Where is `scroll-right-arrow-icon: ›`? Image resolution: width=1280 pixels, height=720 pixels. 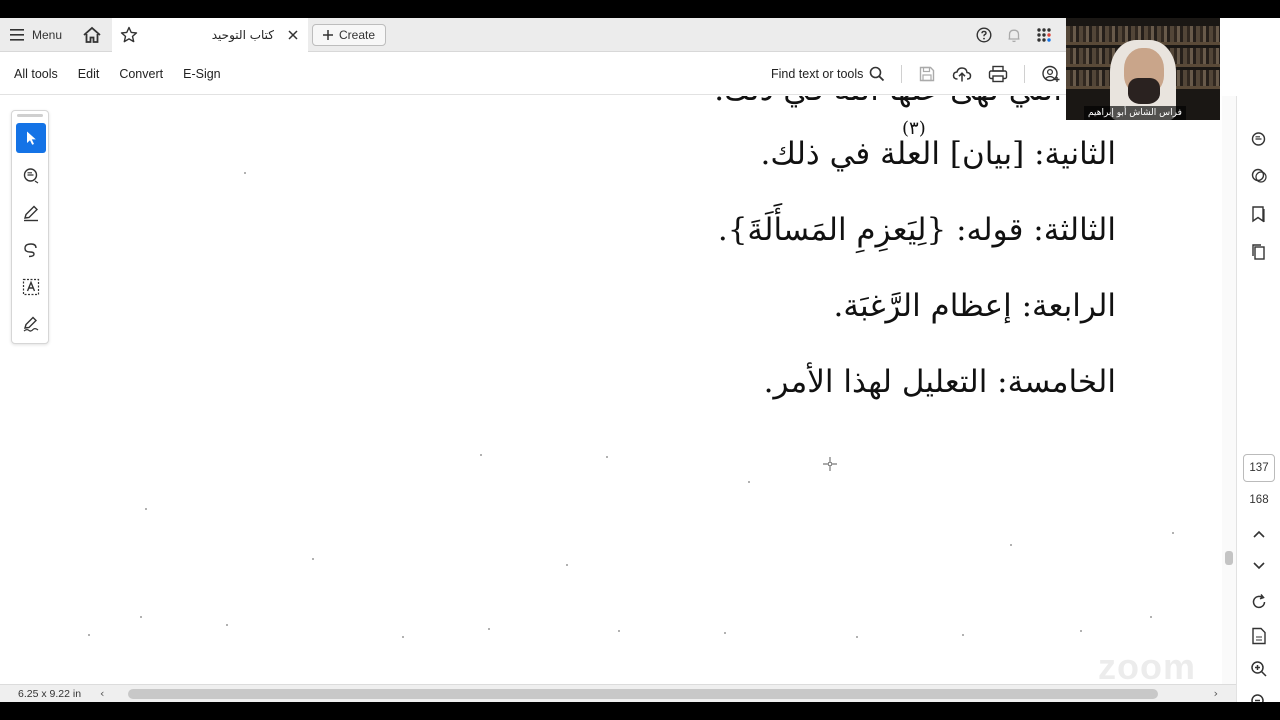
scroll-right-arrow-icon: › is located at coordinates (1216, 693).